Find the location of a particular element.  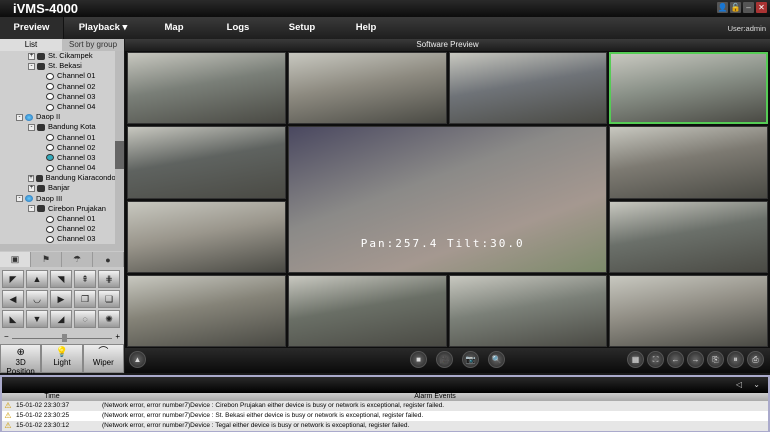

capture-icon: 📷 is located at coordinates (470, 359).